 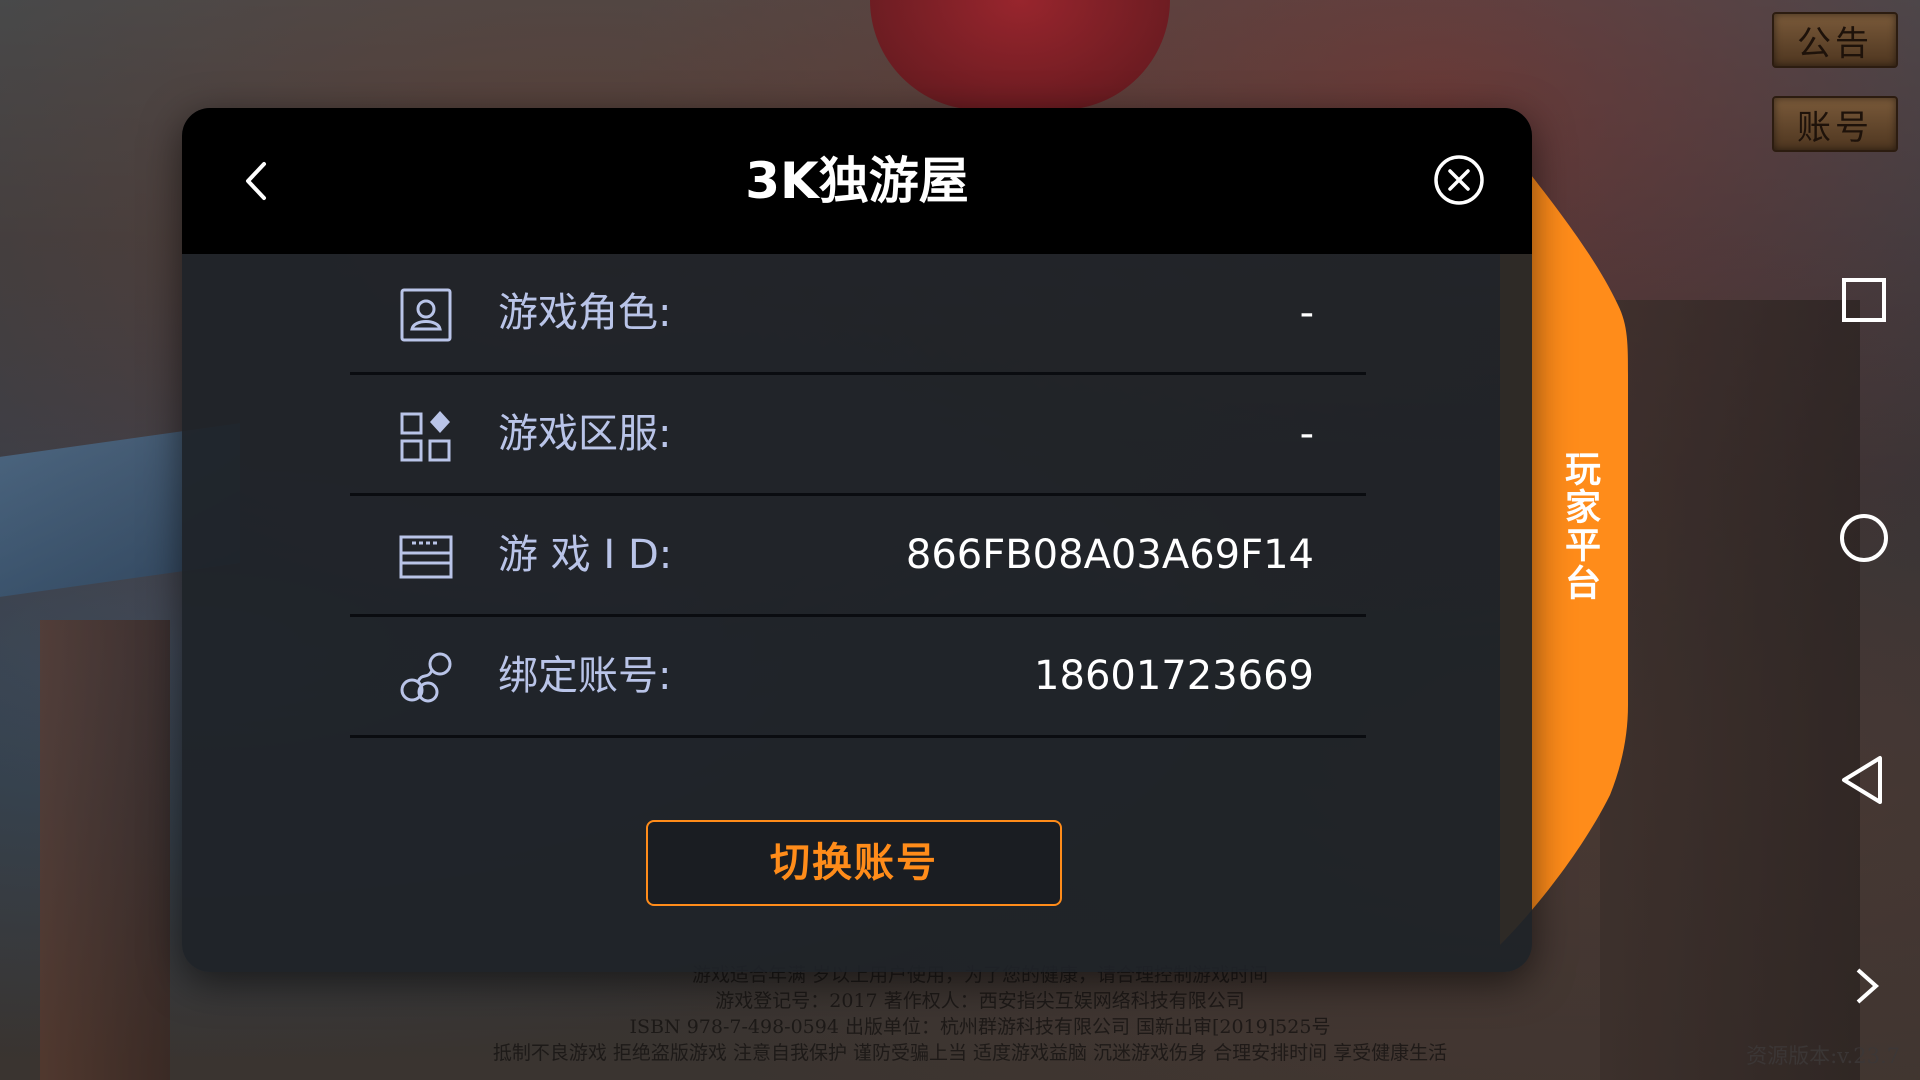 What do you see at coordinates (426, 677) in the screenshot?
I see `link-circles-icon` at bounding box center [426, 677].